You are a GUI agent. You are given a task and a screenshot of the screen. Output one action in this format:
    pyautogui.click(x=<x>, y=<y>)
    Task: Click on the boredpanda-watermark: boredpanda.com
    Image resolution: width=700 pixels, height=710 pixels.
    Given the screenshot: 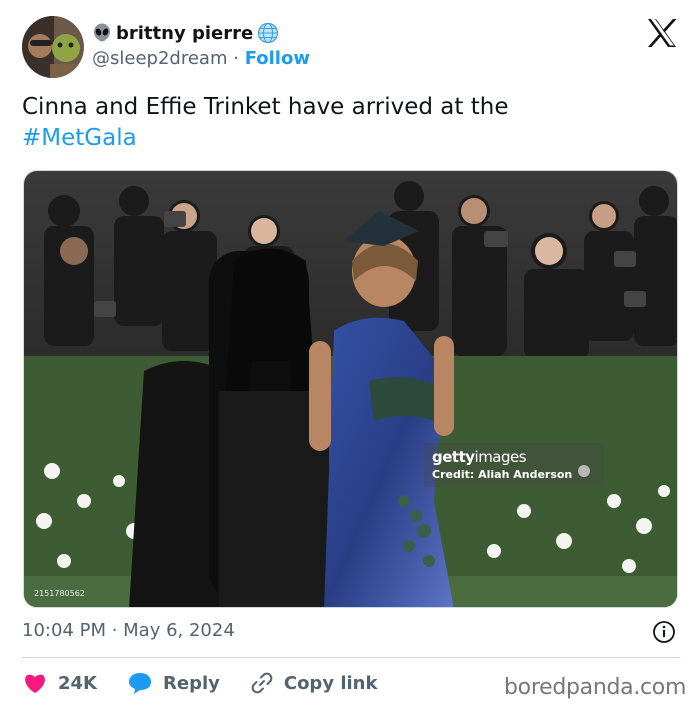 What is the action you would take?
    pyautogui.click(x=595, y=687)
    